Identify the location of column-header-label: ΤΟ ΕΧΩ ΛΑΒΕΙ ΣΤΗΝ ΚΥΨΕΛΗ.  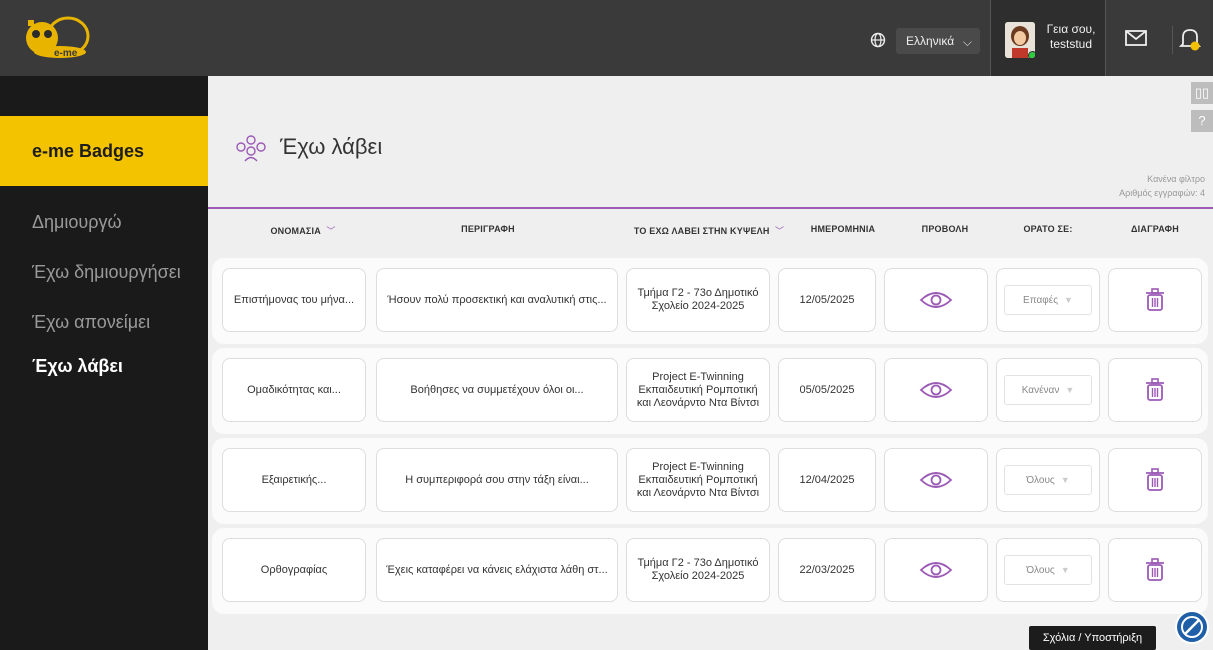
(701, 231).